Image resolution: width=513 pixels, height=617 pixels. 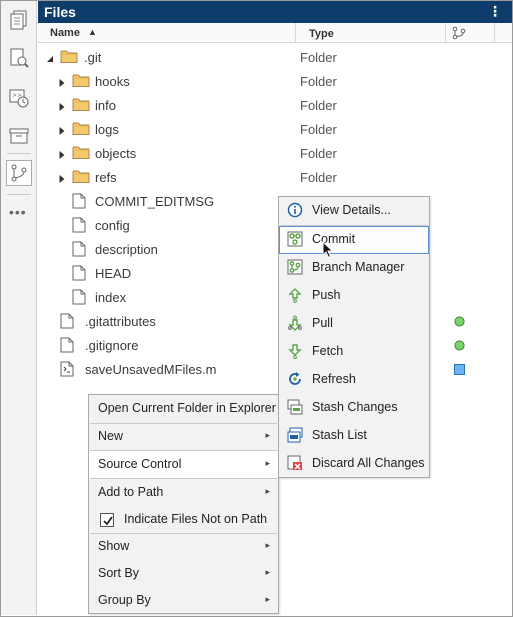 I want to click on file-name: HEAD, so click(x=113, y=273).